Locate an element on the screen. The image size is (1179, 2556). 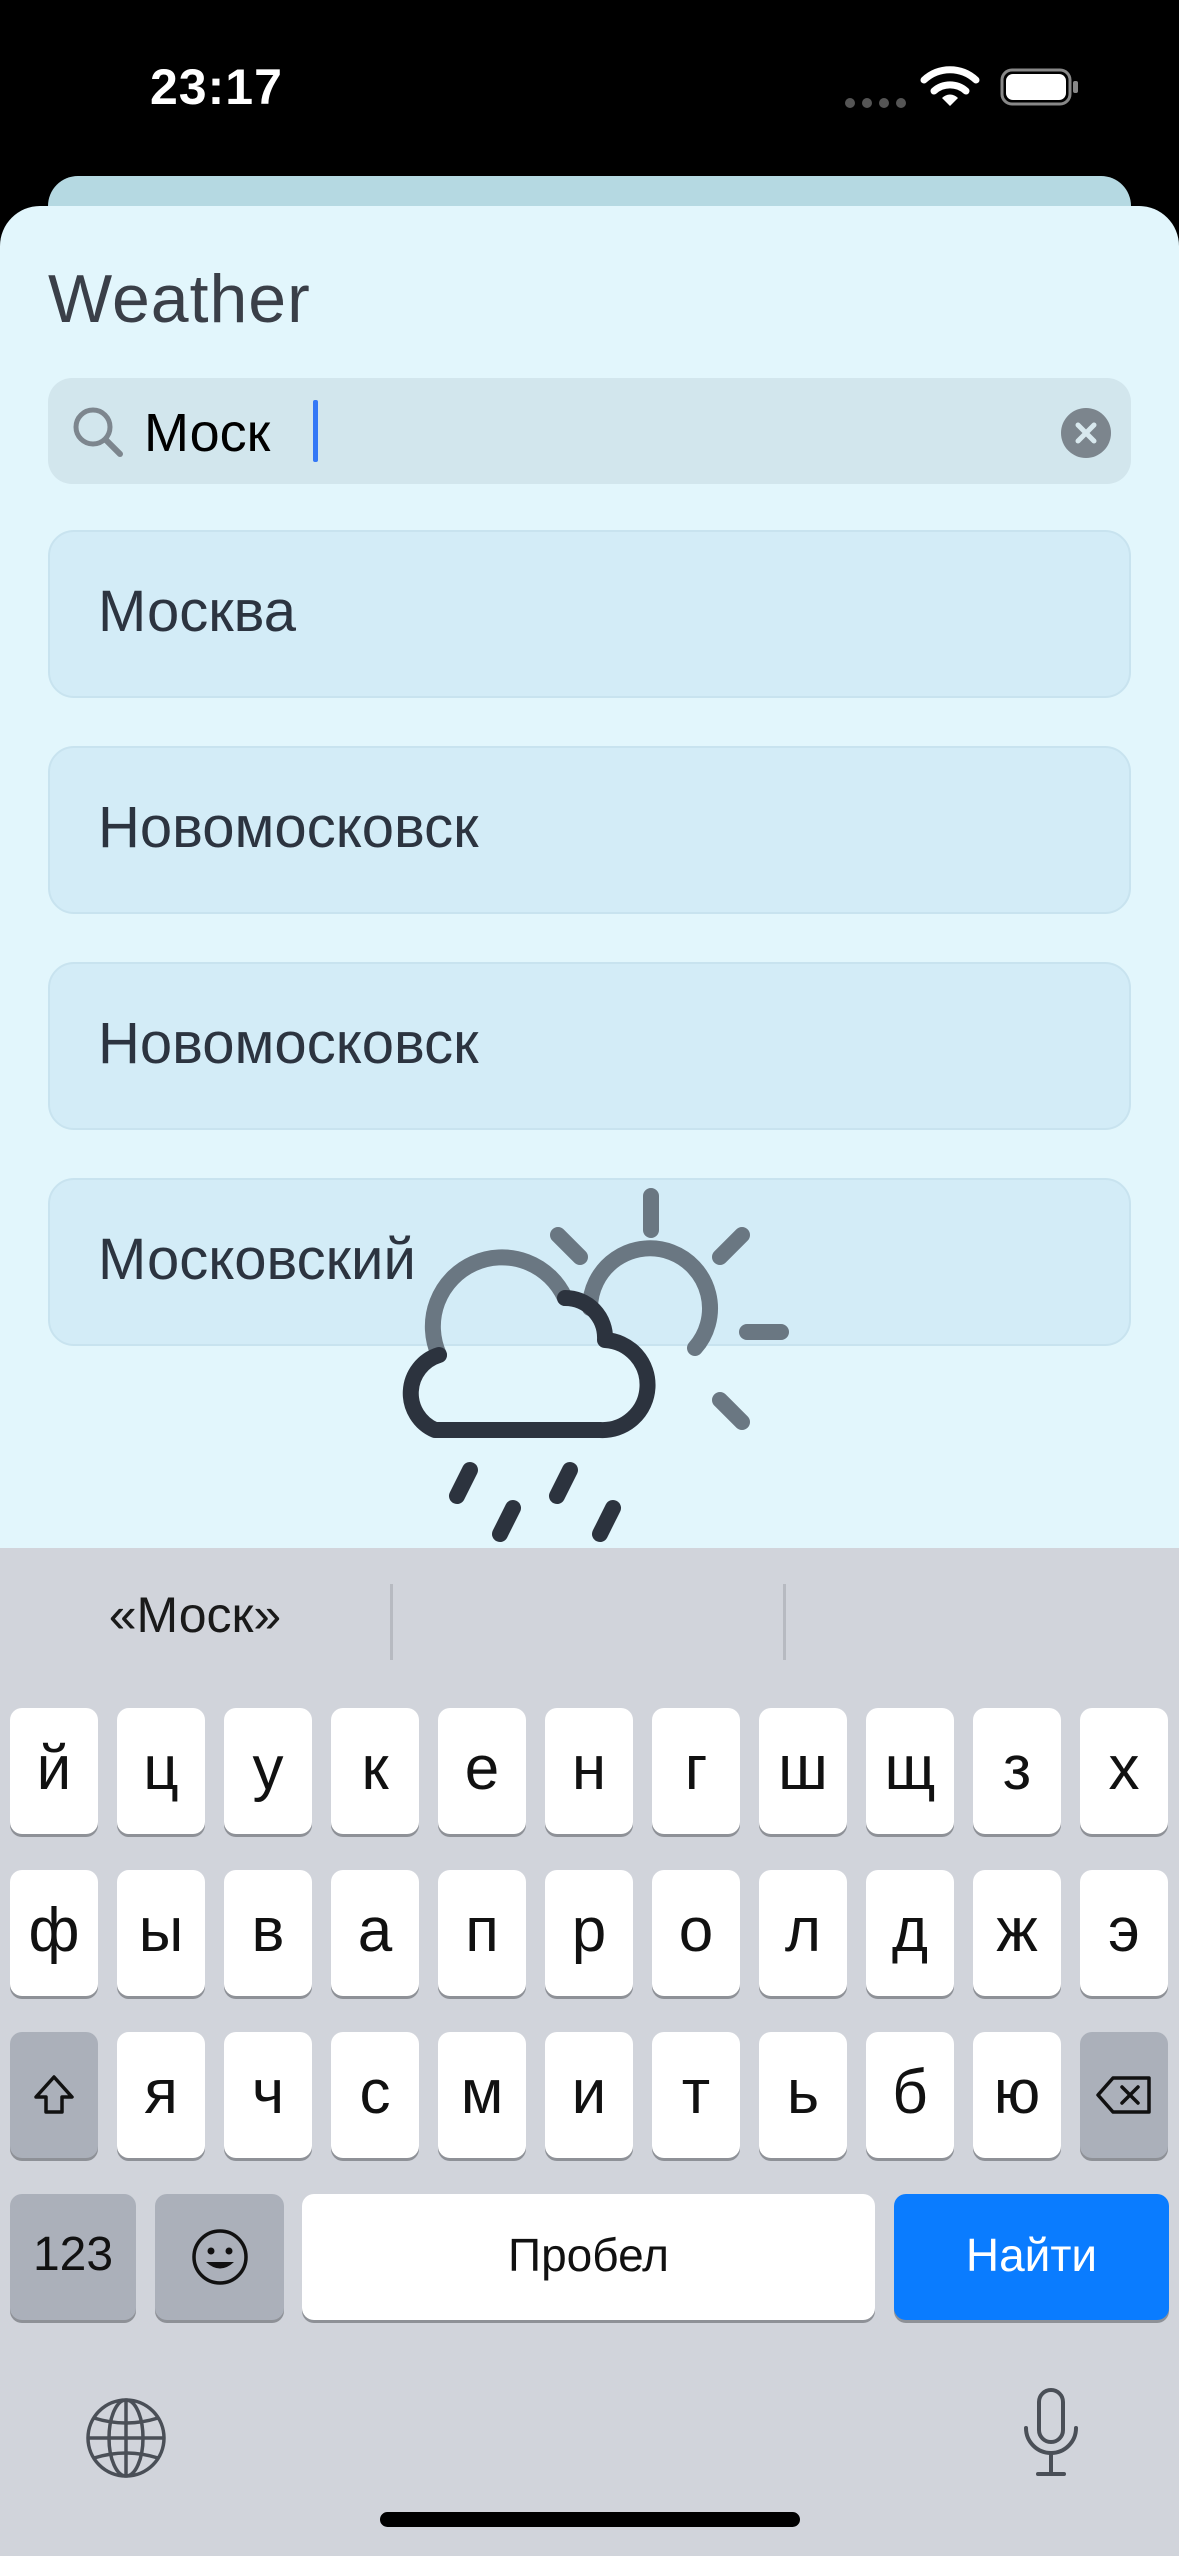
microphone-icon is located at coordinates (1051, 2433).